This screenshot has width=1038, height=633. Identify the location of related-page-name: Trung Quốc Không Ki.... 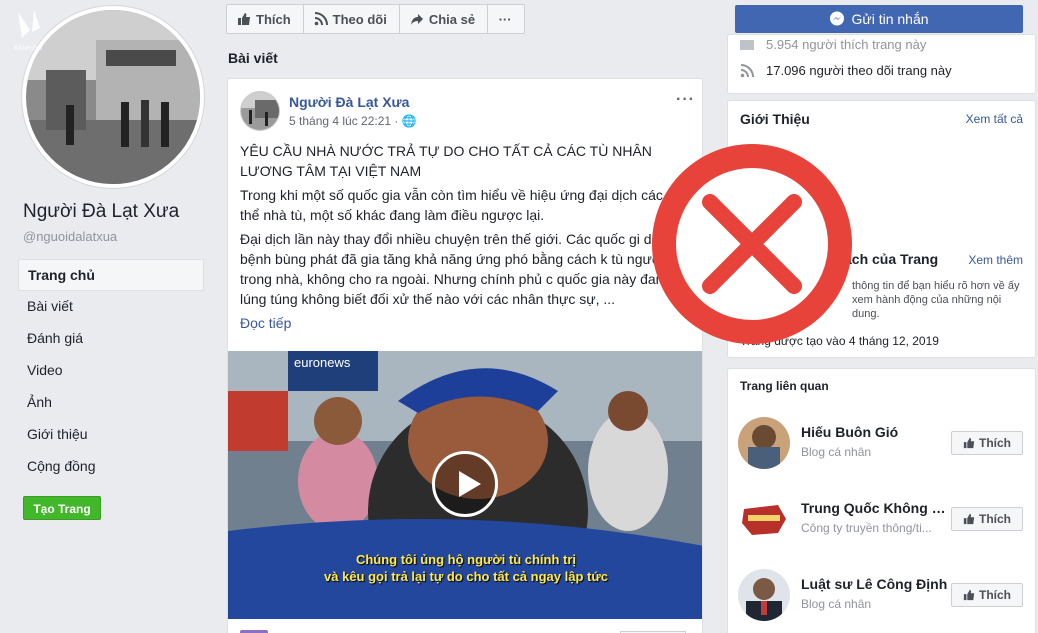
(876, 508).